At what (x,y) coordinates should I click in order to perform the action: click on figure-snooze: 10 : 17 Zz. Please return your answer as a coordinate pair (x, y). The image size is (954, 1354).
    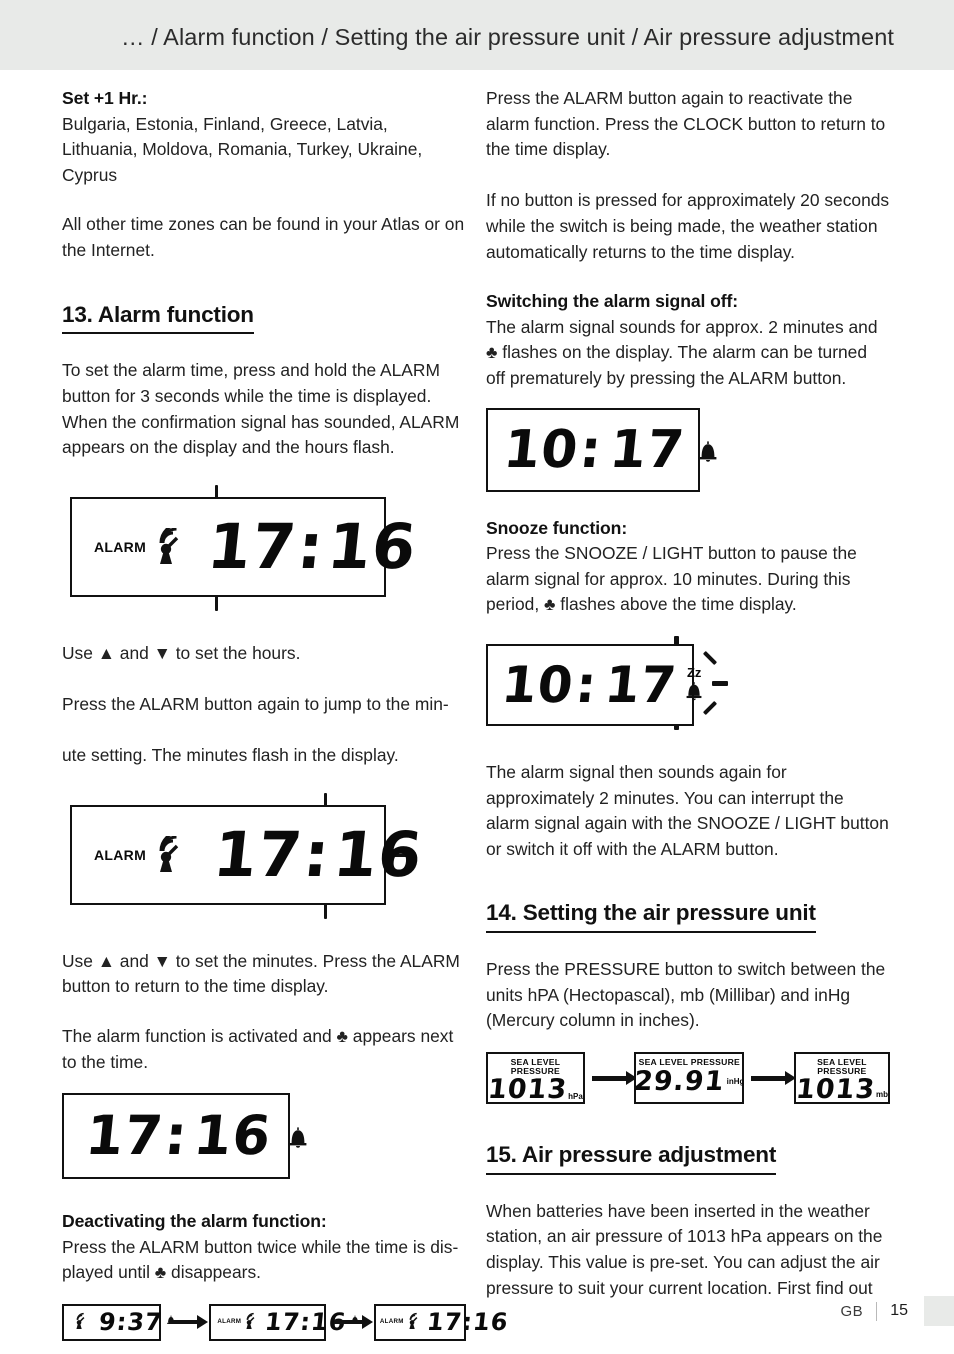
    Looking at the image, I should click on (688, 687).